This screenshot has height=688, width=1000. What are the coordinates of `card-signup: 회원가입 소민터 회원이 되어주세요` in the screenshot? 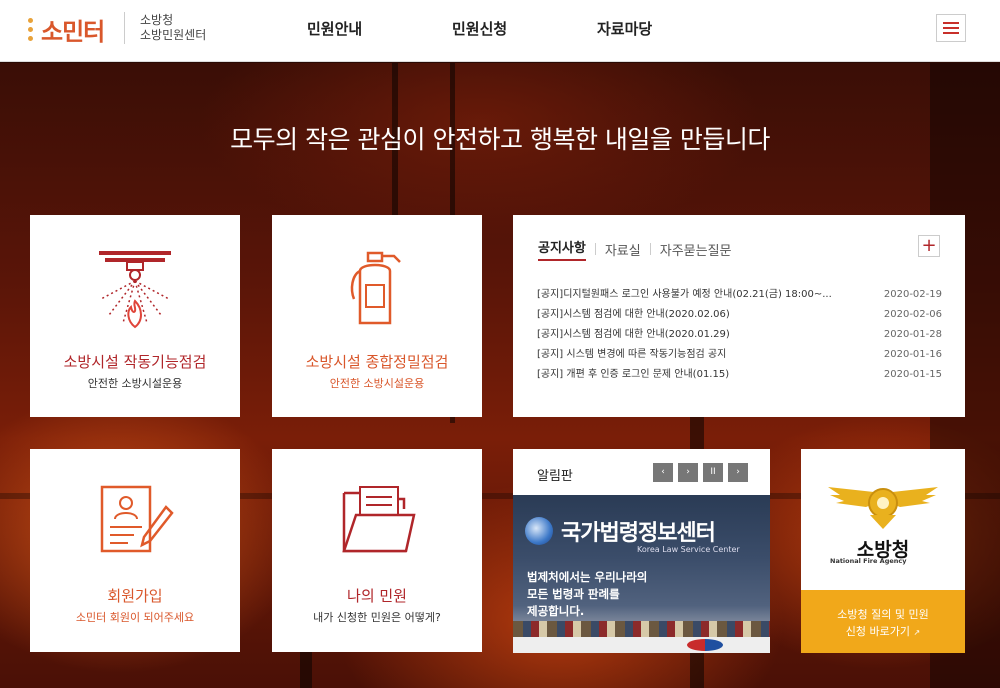 It's located at (135, 550).